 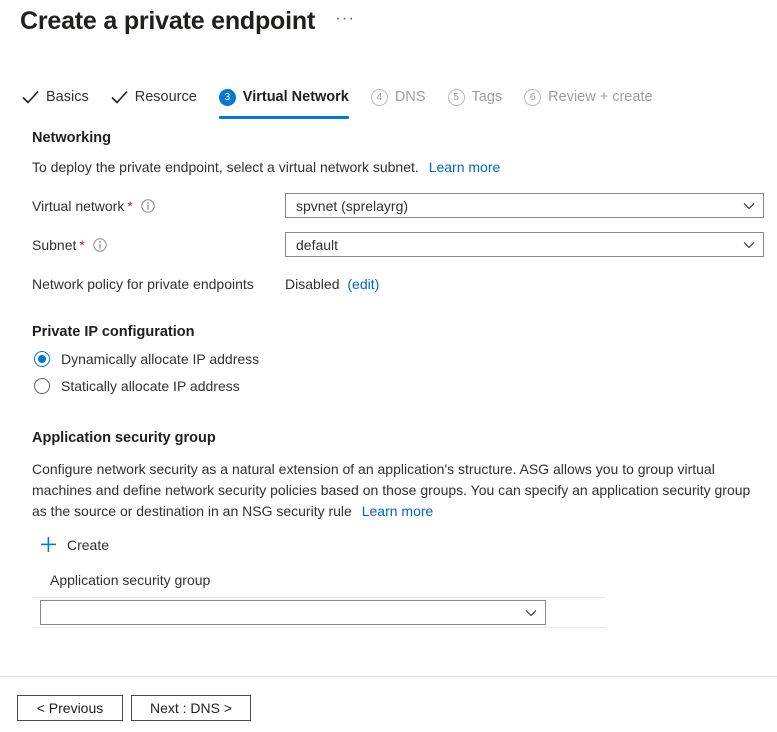 I want to click on tab-review-create: 6 Review + create, so click(x=588, y=99).